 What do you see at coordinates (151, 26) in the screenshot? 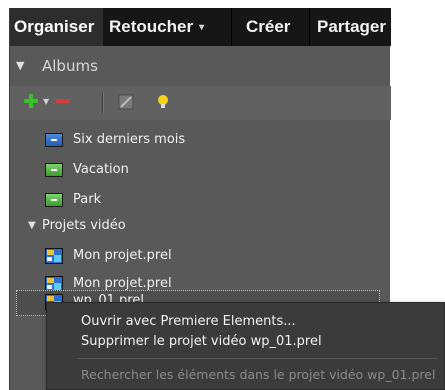
I see `tab-label: Retoucher` at bounding box center [151, 26].